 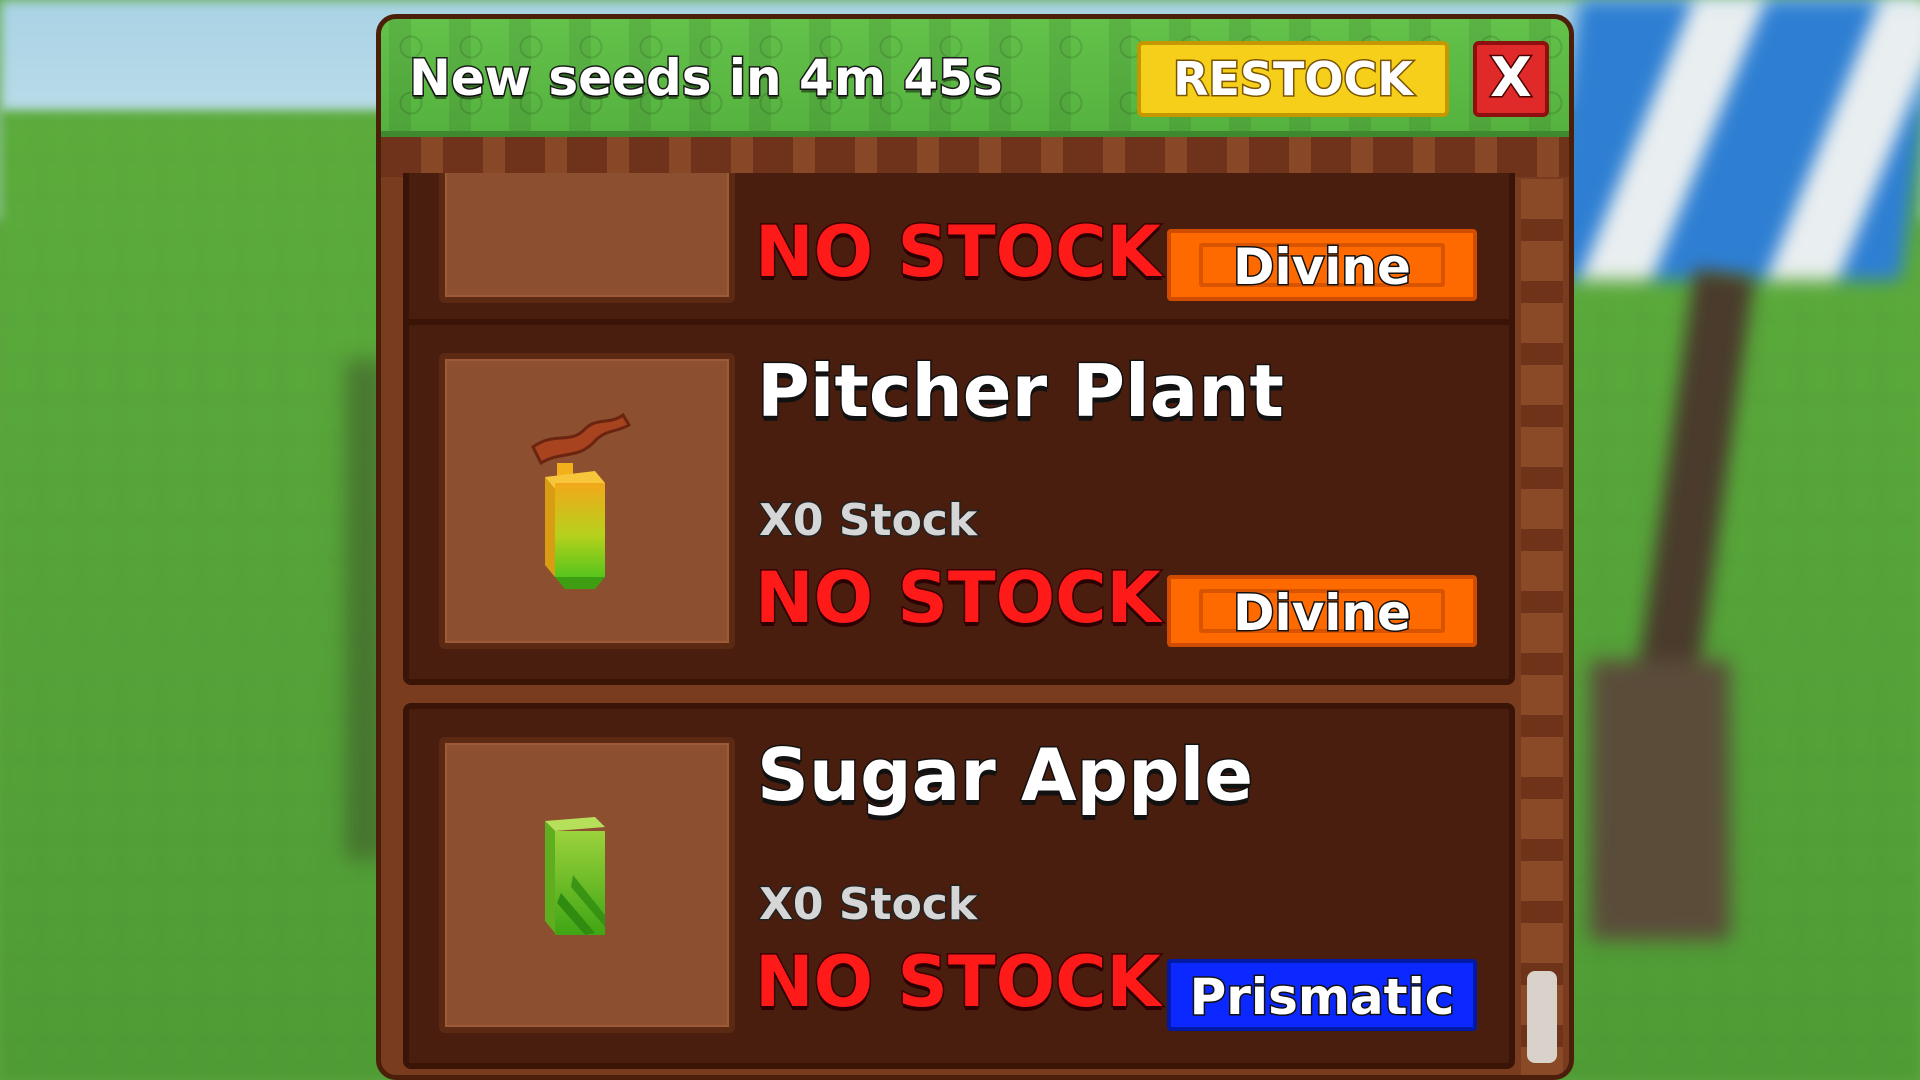 I want to click on scrollbar-track, so click(x=1542, y=627).